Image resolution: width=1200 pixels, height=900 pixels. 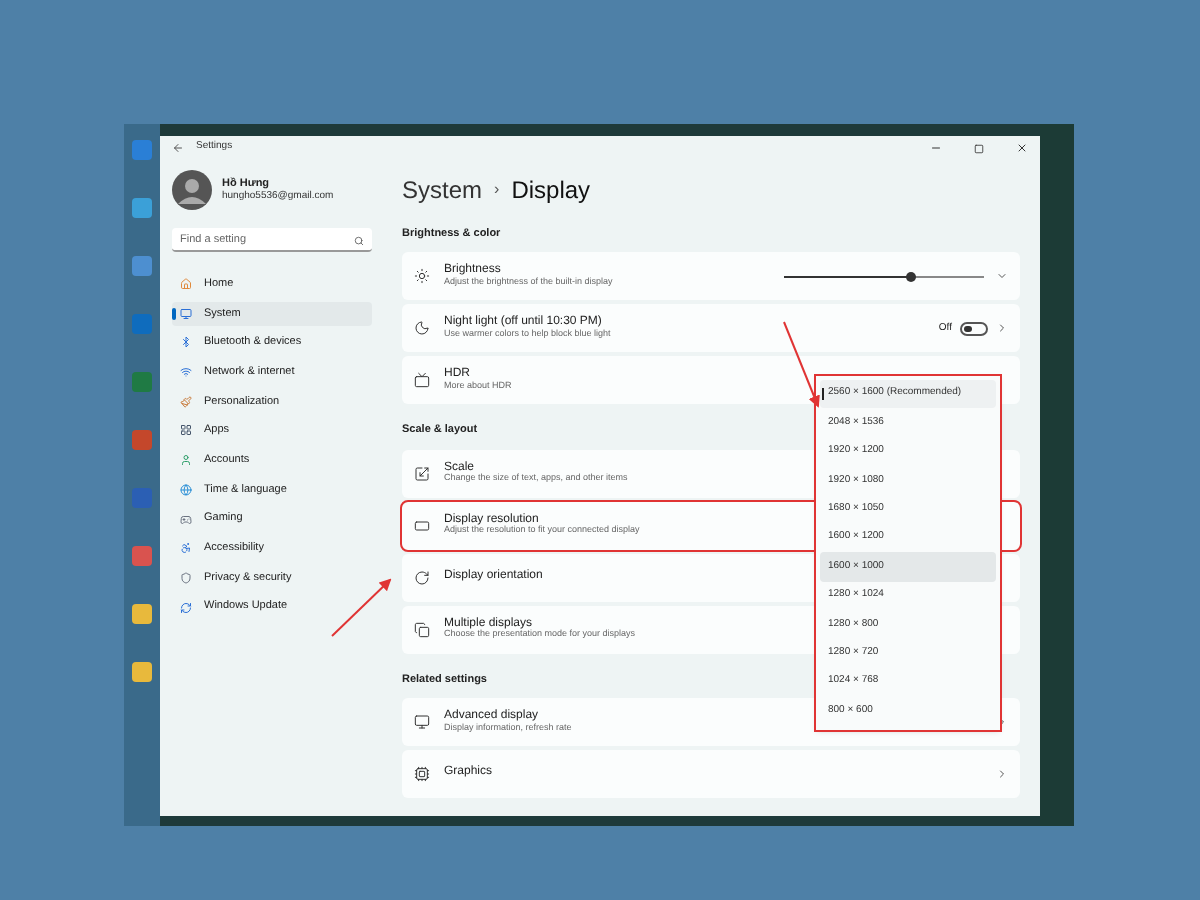 What do you see at coordinates (442, 190) in the screenshot?
I see `breadcrumb-parent: System` at bounding box center [442, 190].